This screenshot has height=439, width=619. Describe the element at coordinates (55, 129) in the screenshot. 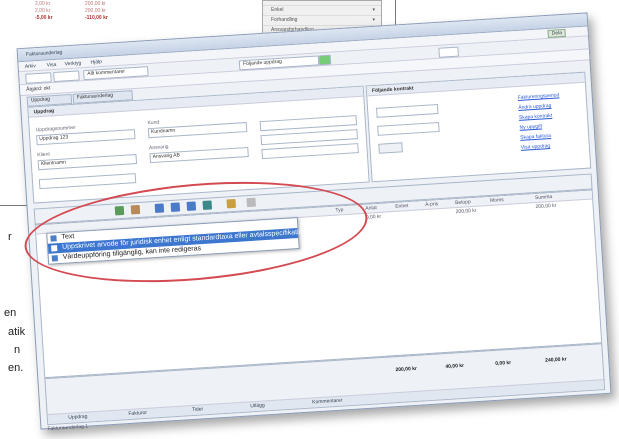

I see `field-label: Uppdragsnummer` at that location.